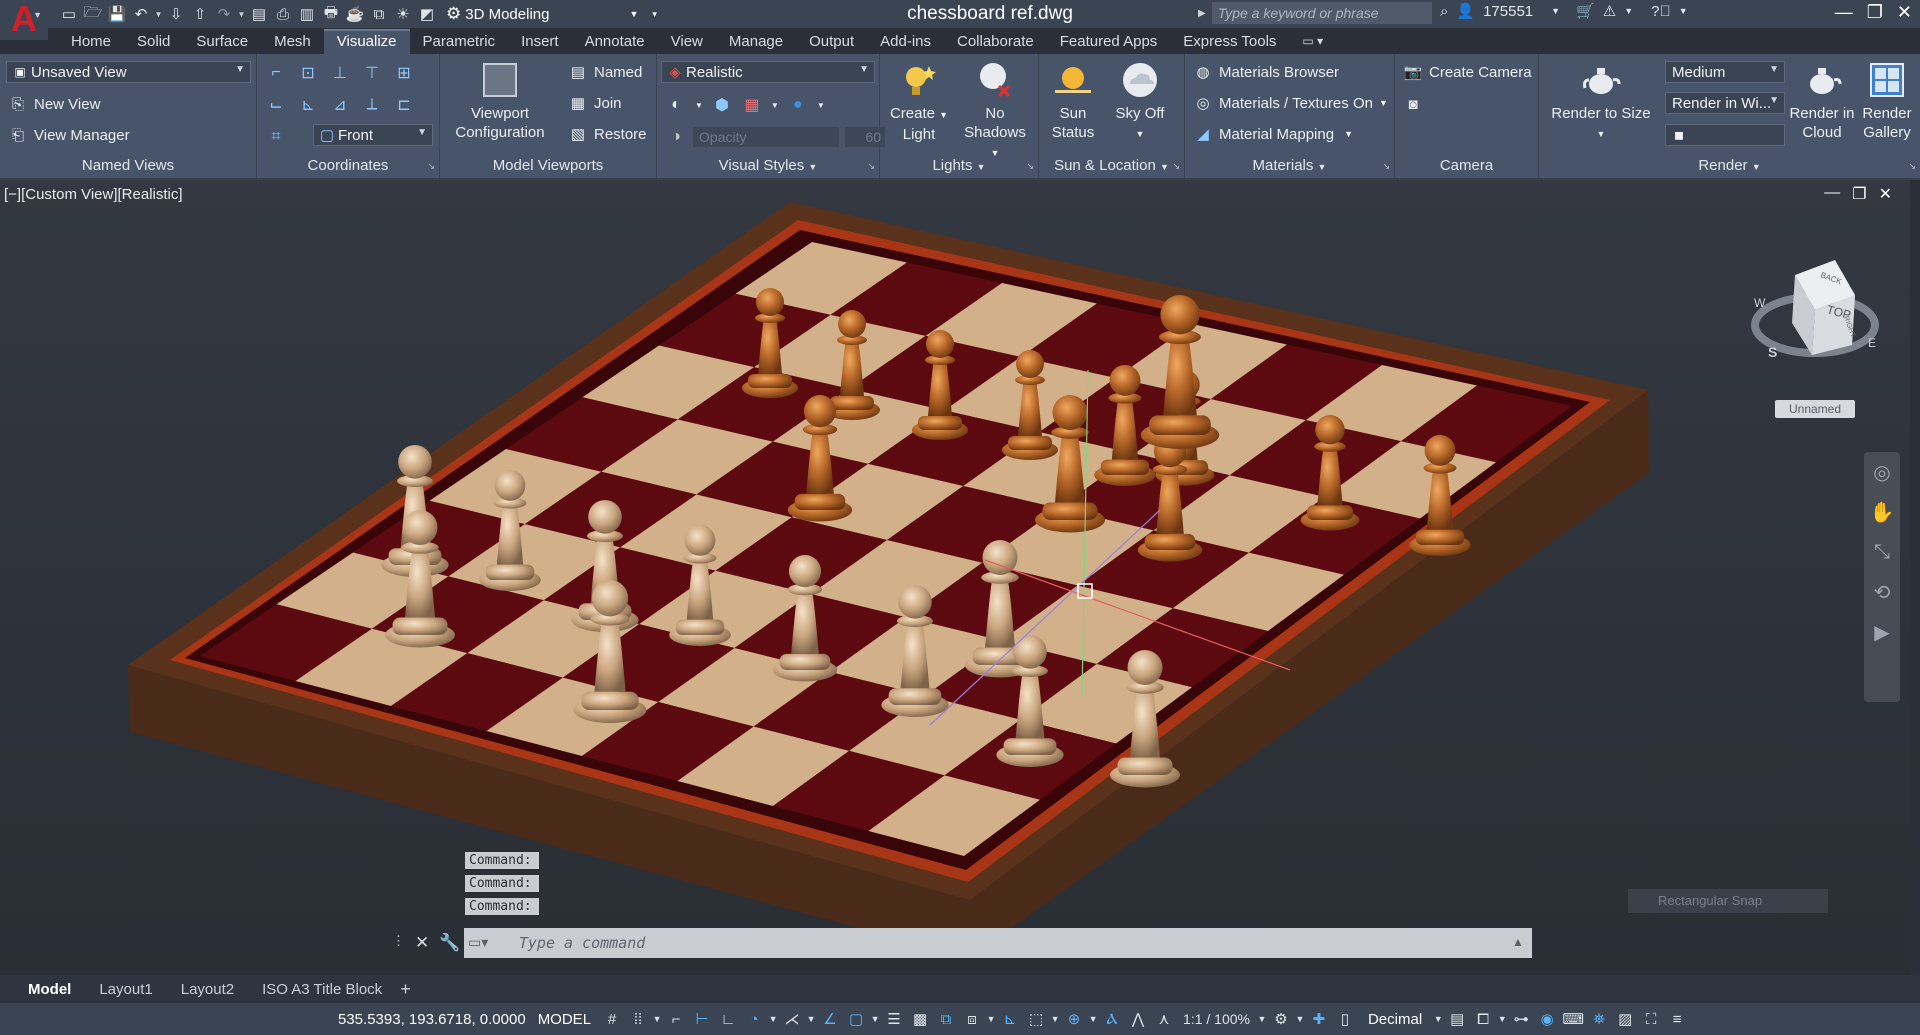  I want to click on workspace-dropdown-icon: ▼, so click(1300, 1019).